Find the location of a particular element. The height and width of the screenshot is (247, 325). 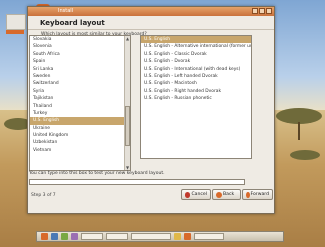

layout-list-scroll-thumb is located at coordinates (127, 126).